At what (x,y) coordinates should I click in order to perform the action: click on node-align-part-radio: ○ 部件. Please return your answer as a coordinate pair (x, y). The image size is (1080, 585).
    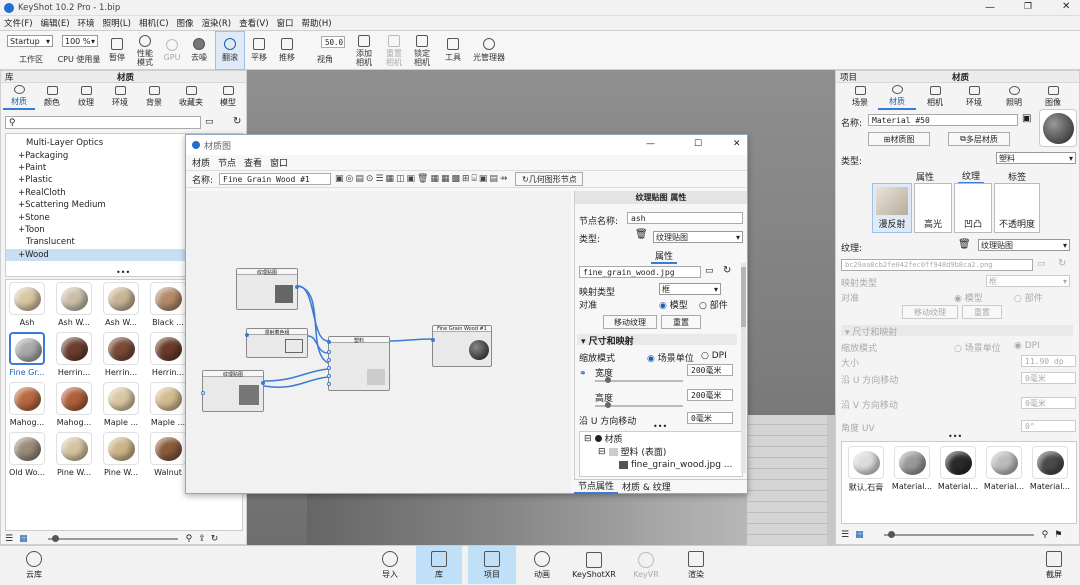
    Looking at the image, I should click on (713, 304).